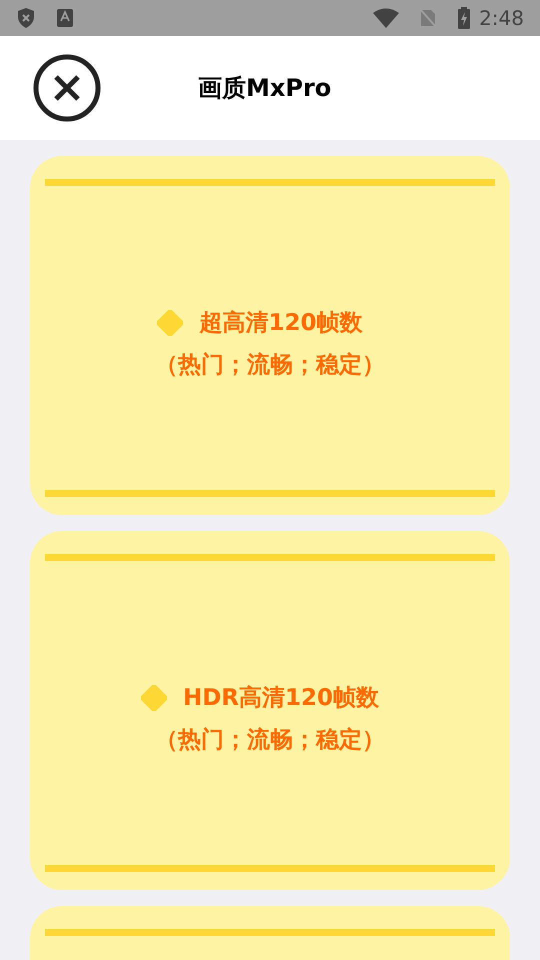 Image resolution: width=540 pixels, height=960 pixels. Describe the element at coordinates (280, 323) in the screenshot. I see `option-title: 超高清120帧数` at that location.